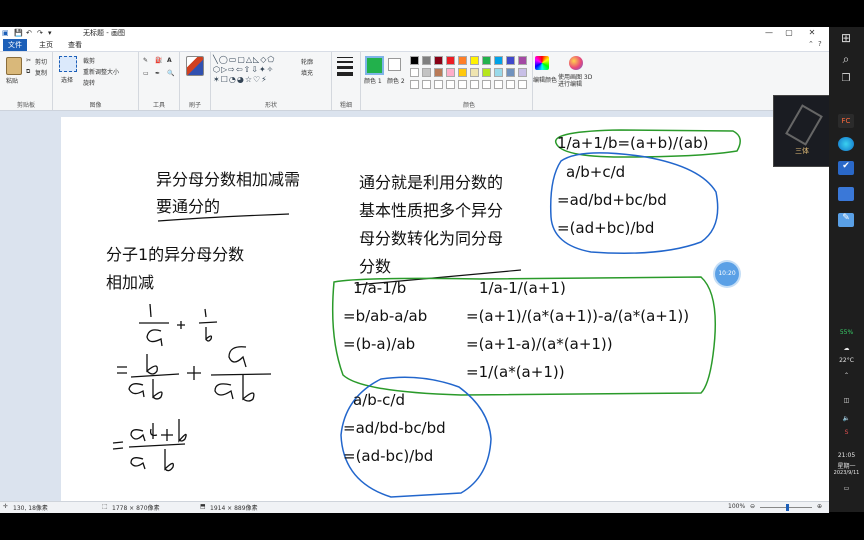  What do you see at coordinates (846, 375) in the screenshot?
I see `tray-expand-icon: ⌃` at bounding box center [846, 375].